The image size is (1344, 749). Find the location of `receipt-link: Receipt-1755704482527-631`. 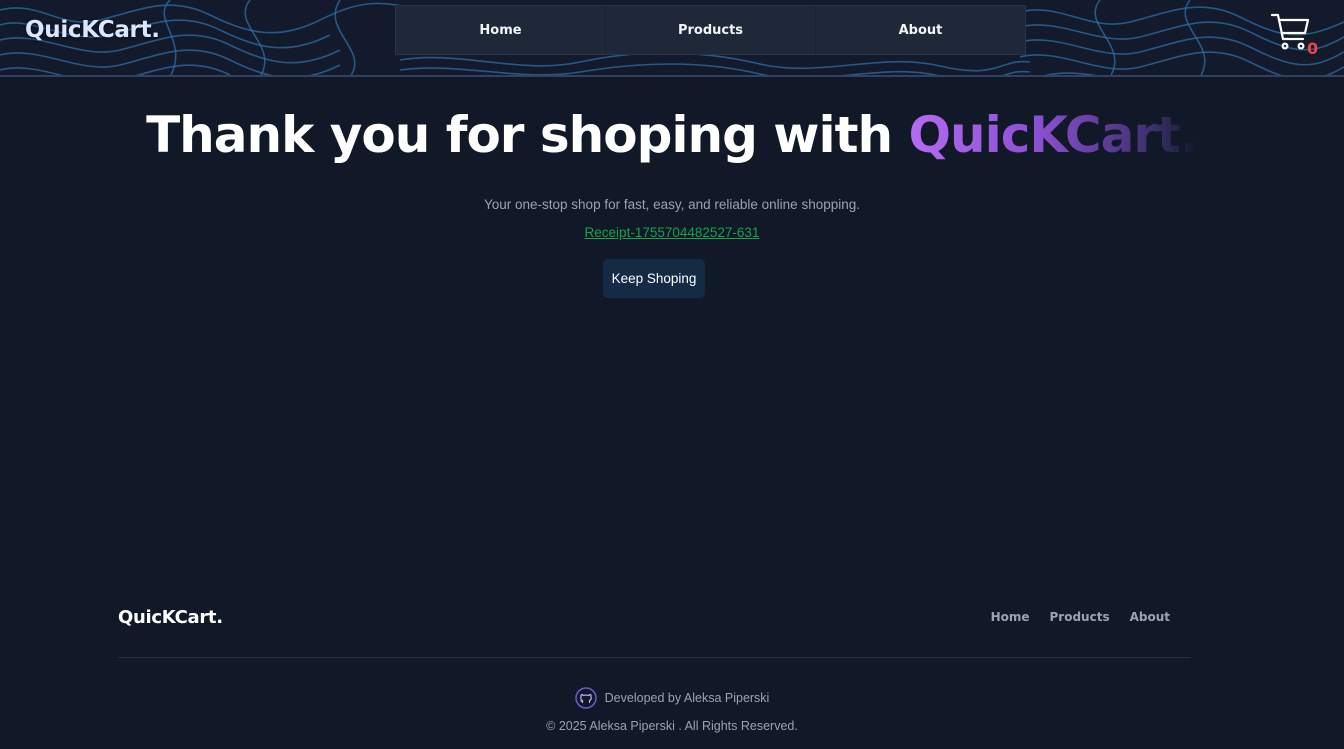

receipt-link: Receipt-1755704482527-631 is located at coordinates (672, 232).